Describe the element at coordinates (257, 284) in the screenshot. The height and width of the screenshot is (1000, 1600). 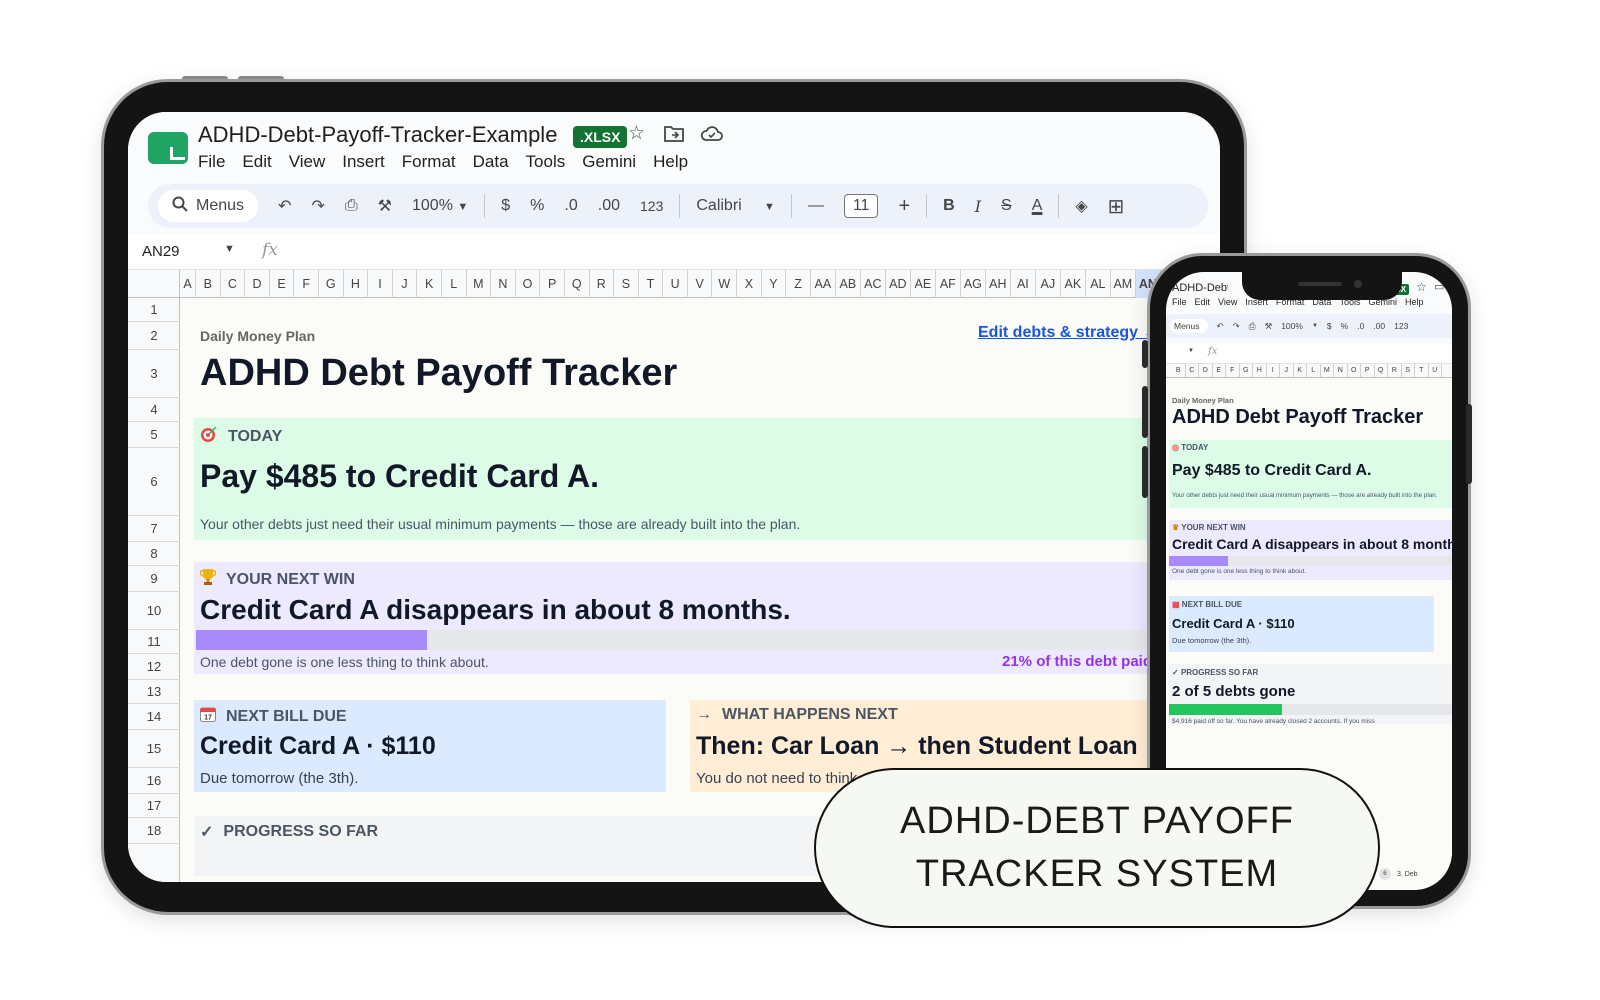
I see `column-header: D` at that location.